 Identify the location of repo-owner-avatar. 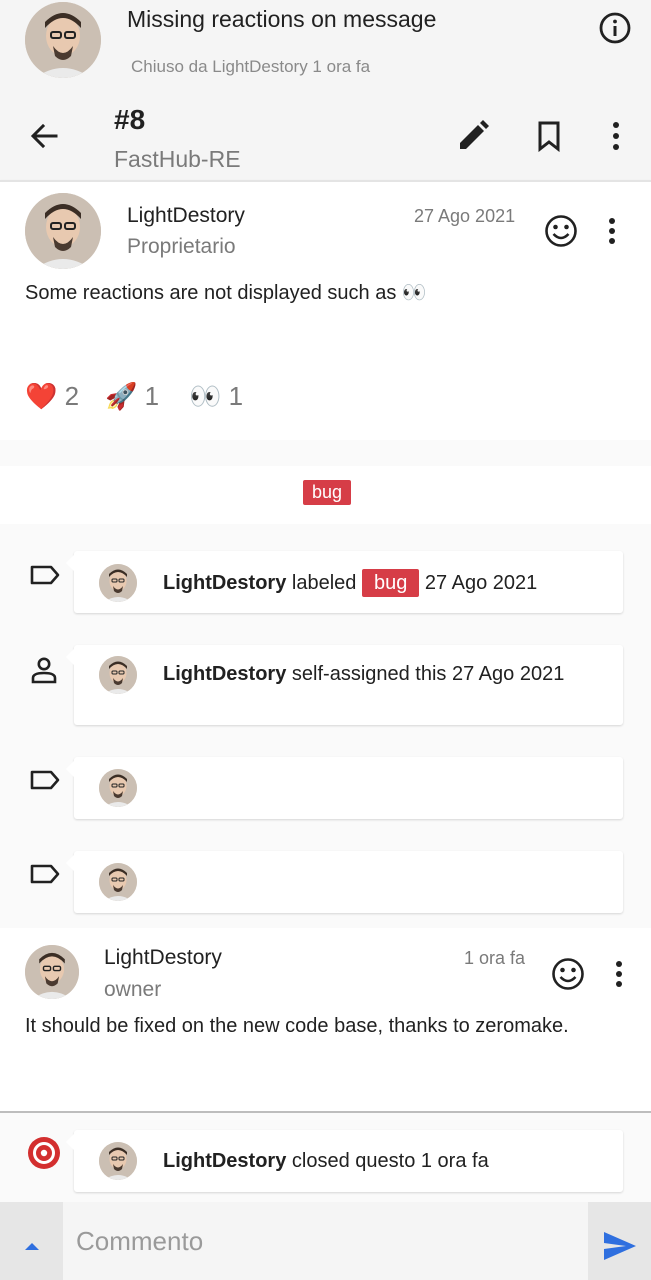
(63, 40).